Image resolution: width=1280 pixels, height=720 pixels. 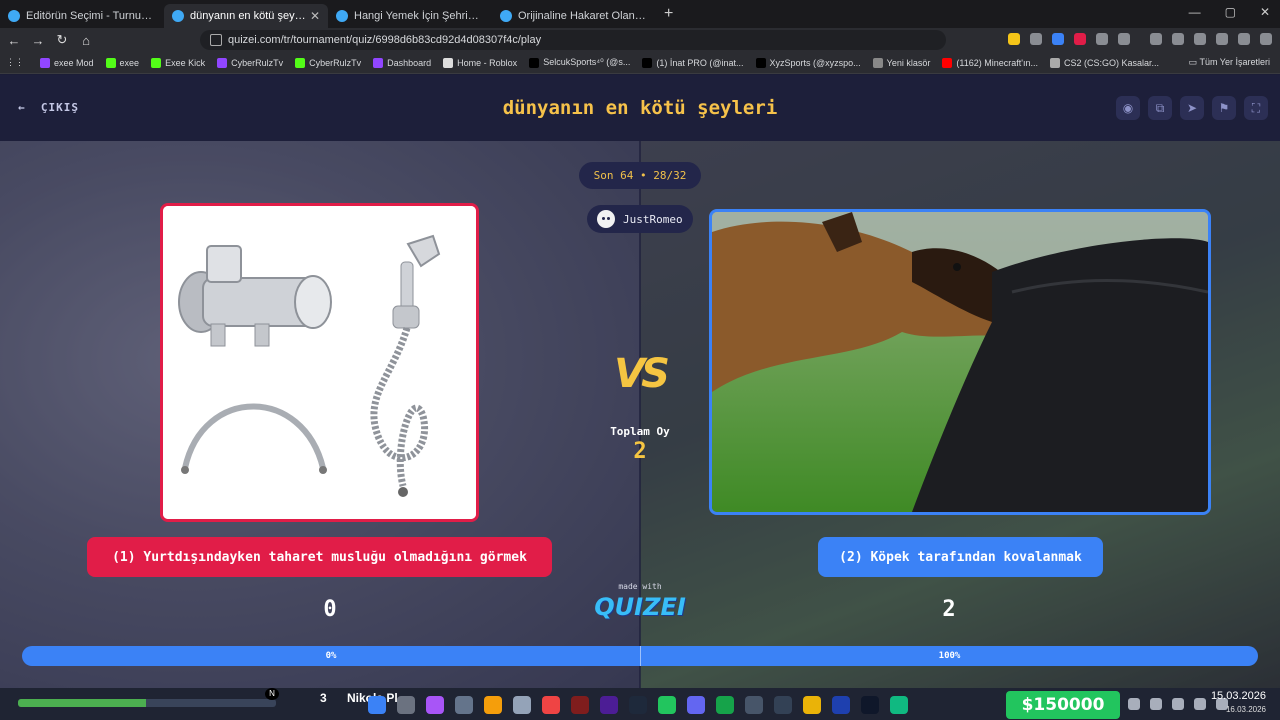 What do you see at coordinates (122, 62) in the screenshot?
I see `bookmark-item: exee` at bounding box center [122, 62].